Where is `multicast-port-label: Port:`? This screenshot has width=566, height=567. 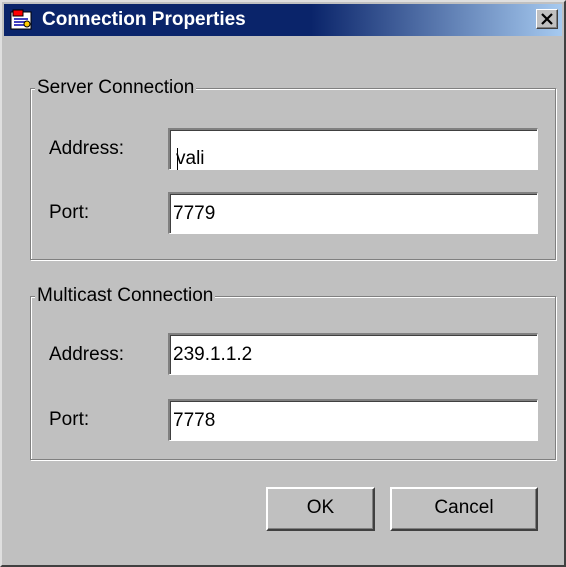
multicast-port-label: Port: is located at coordinates (69, 419).